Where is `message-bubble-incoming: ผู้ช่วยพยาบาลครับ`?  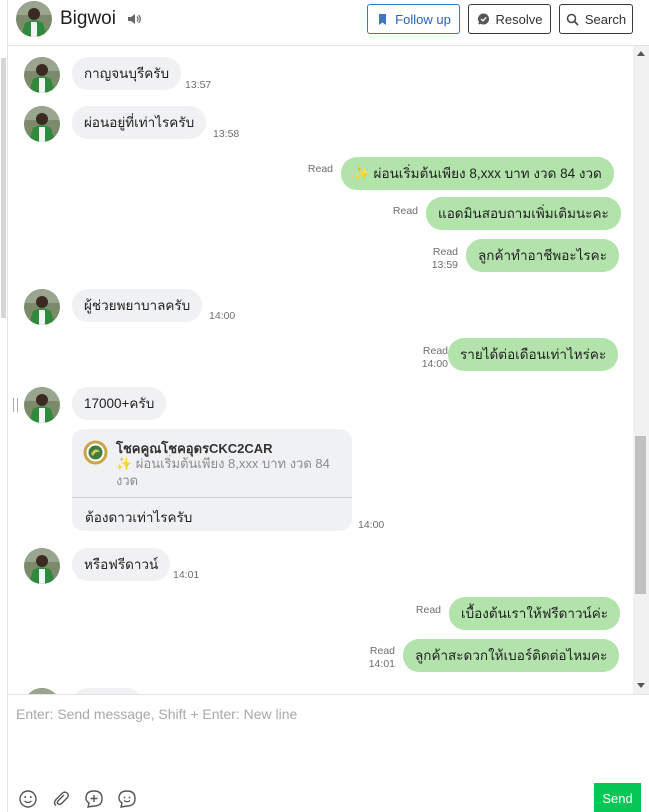 message-bubble-incoming: ผู้ช่วยพยาบาลครับ is located at coordinates (137, 305).